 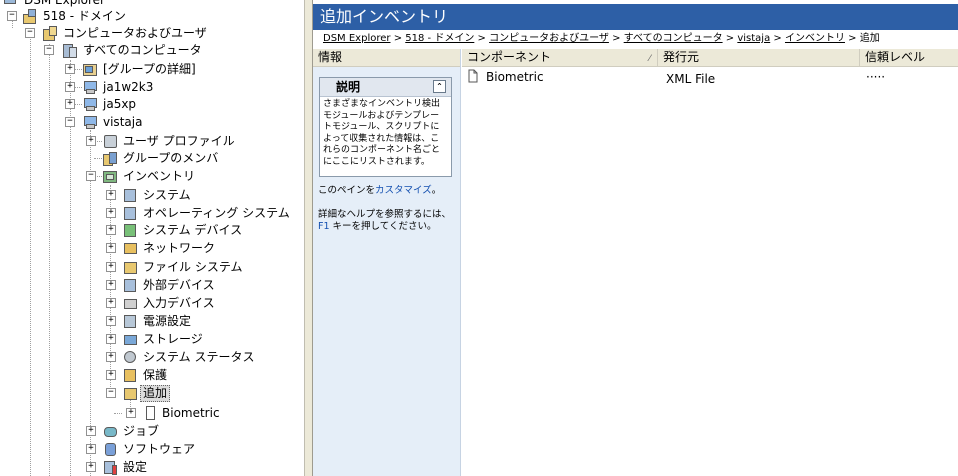 I want to click on input-devices-icon, so click(x=130, y=303).